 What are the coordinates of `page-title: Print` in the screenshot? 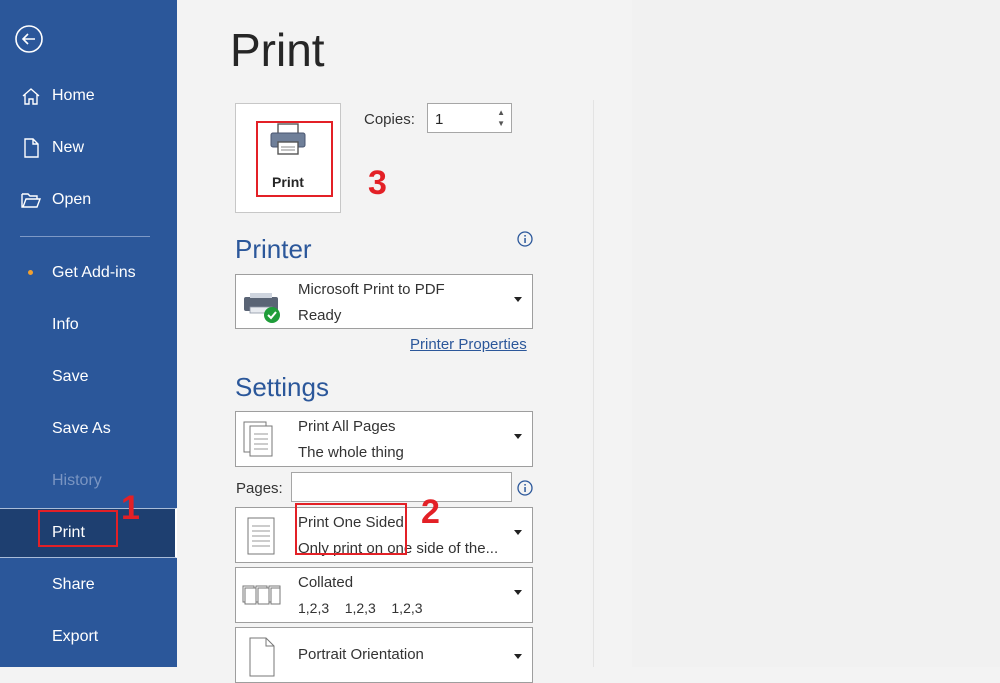 It's located at (277, 50).